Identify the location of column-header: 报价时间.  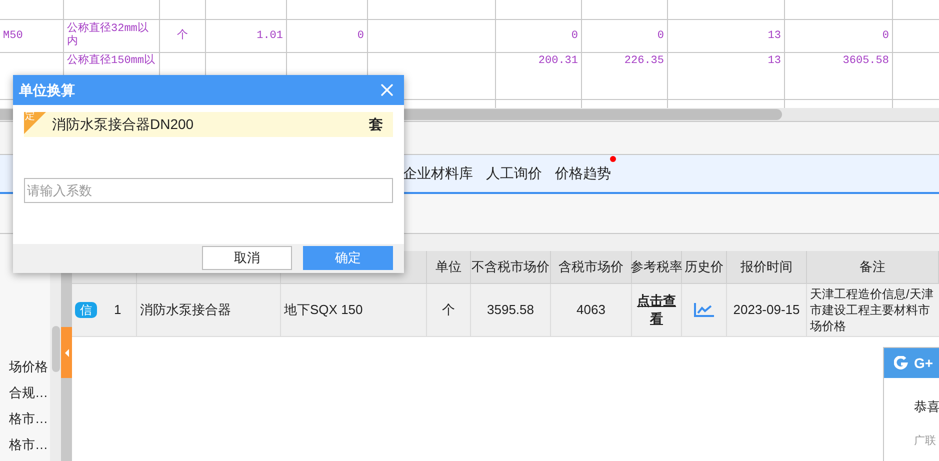
(766, 267).